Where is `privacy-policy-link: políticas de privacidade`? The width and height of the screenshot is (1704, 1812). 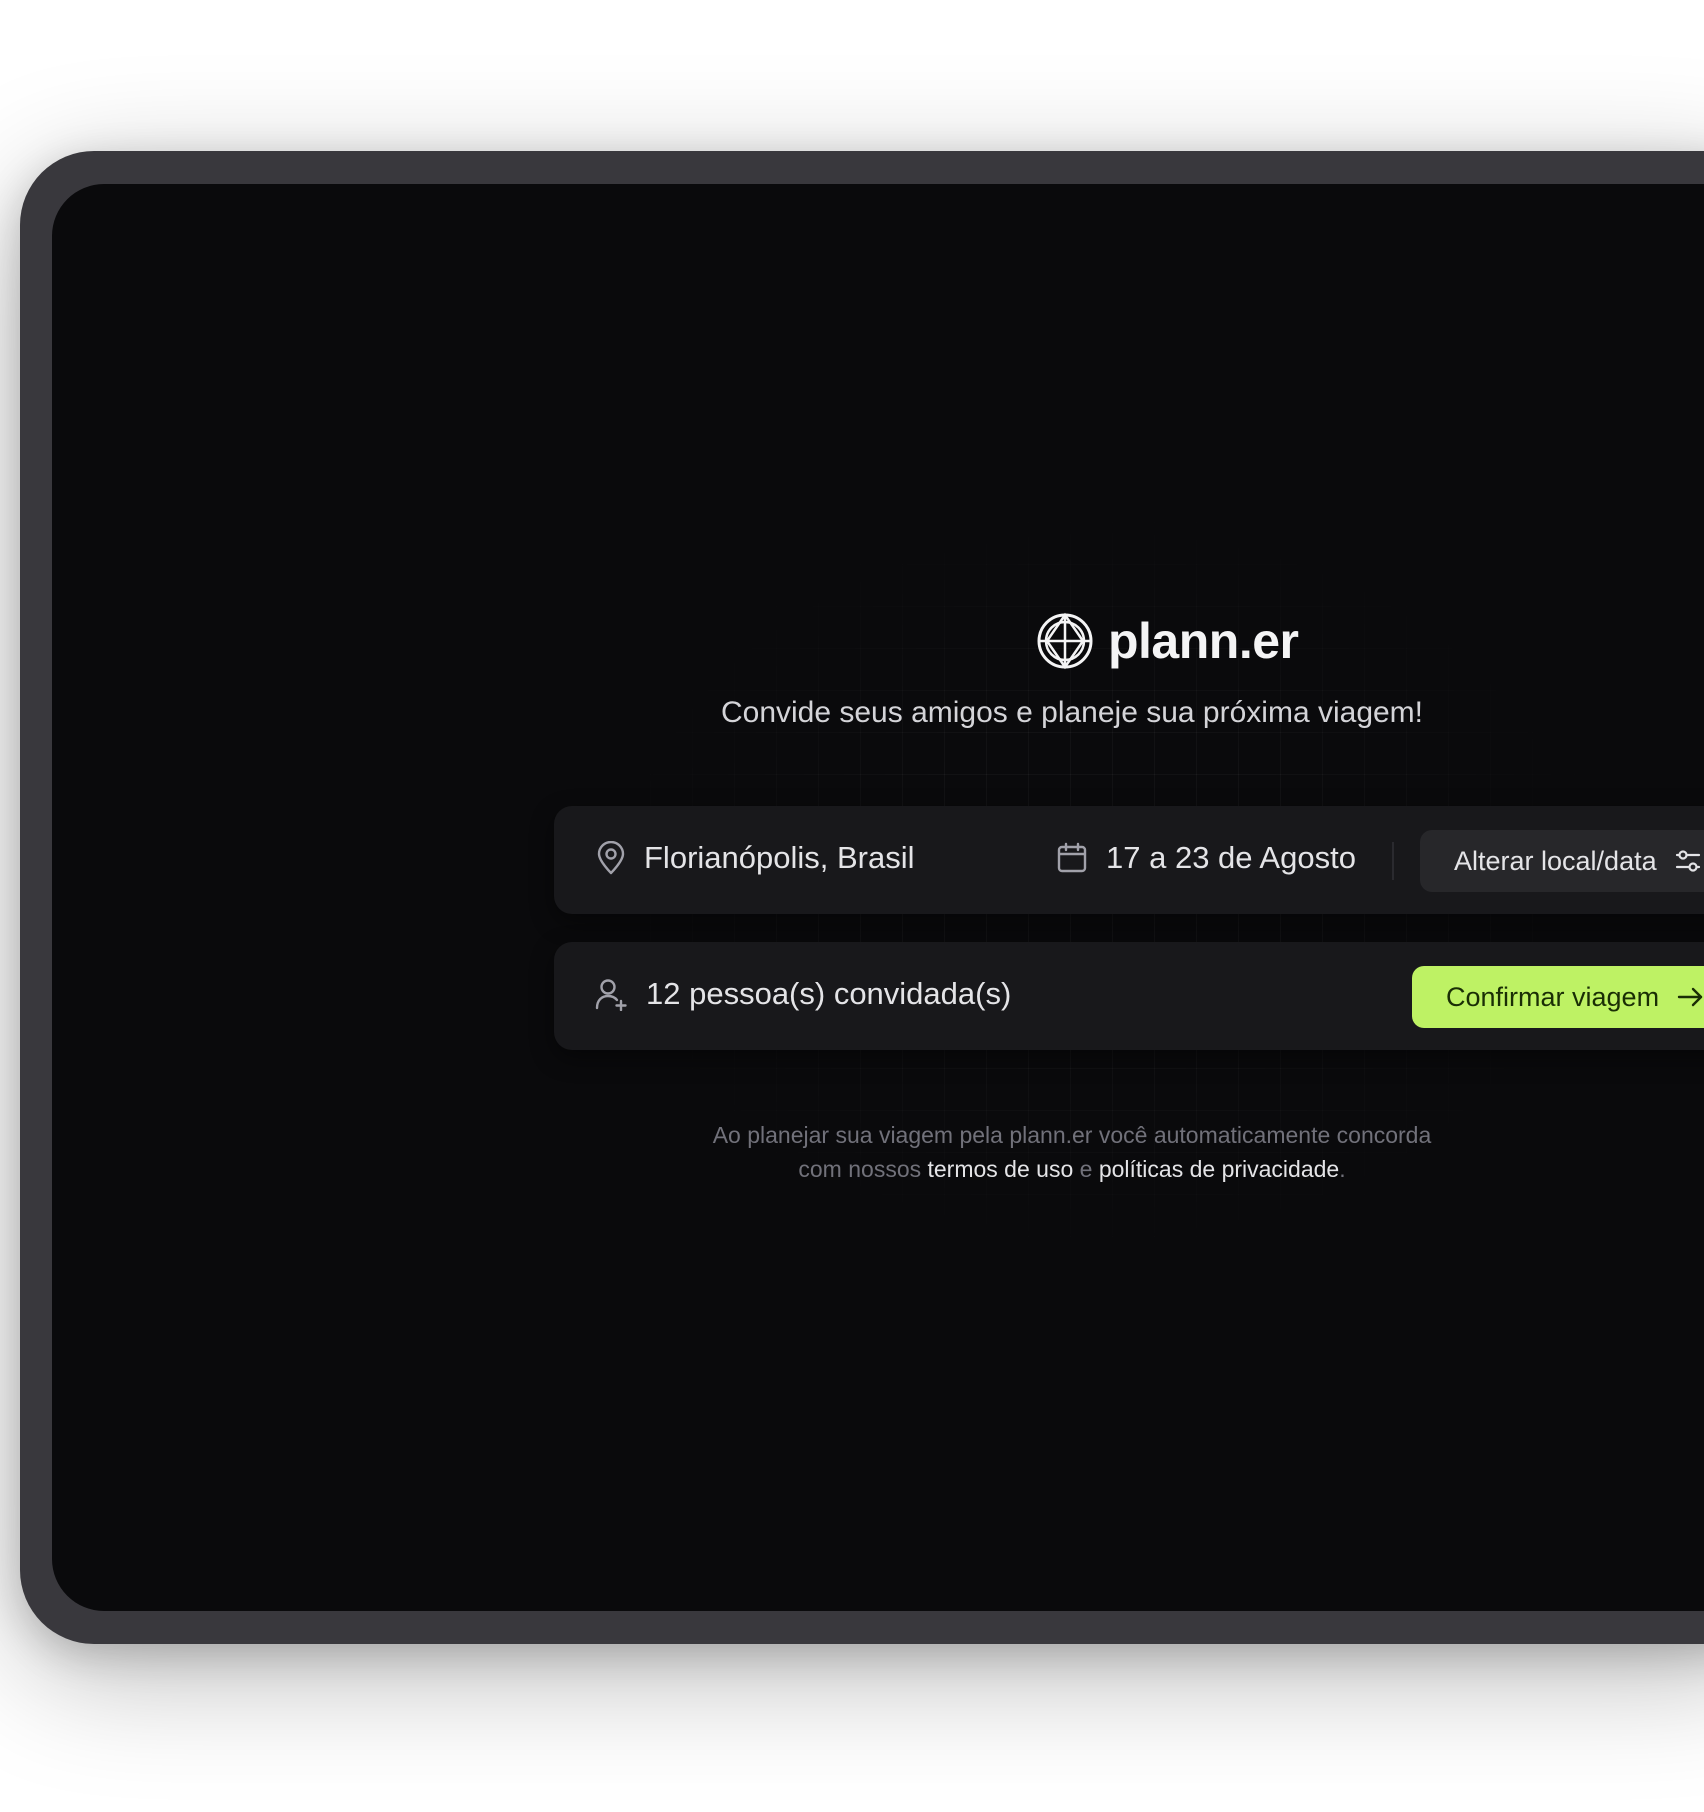
privacy-policy-link: políticas de privacidade is located at coordinates (1219, 1169).